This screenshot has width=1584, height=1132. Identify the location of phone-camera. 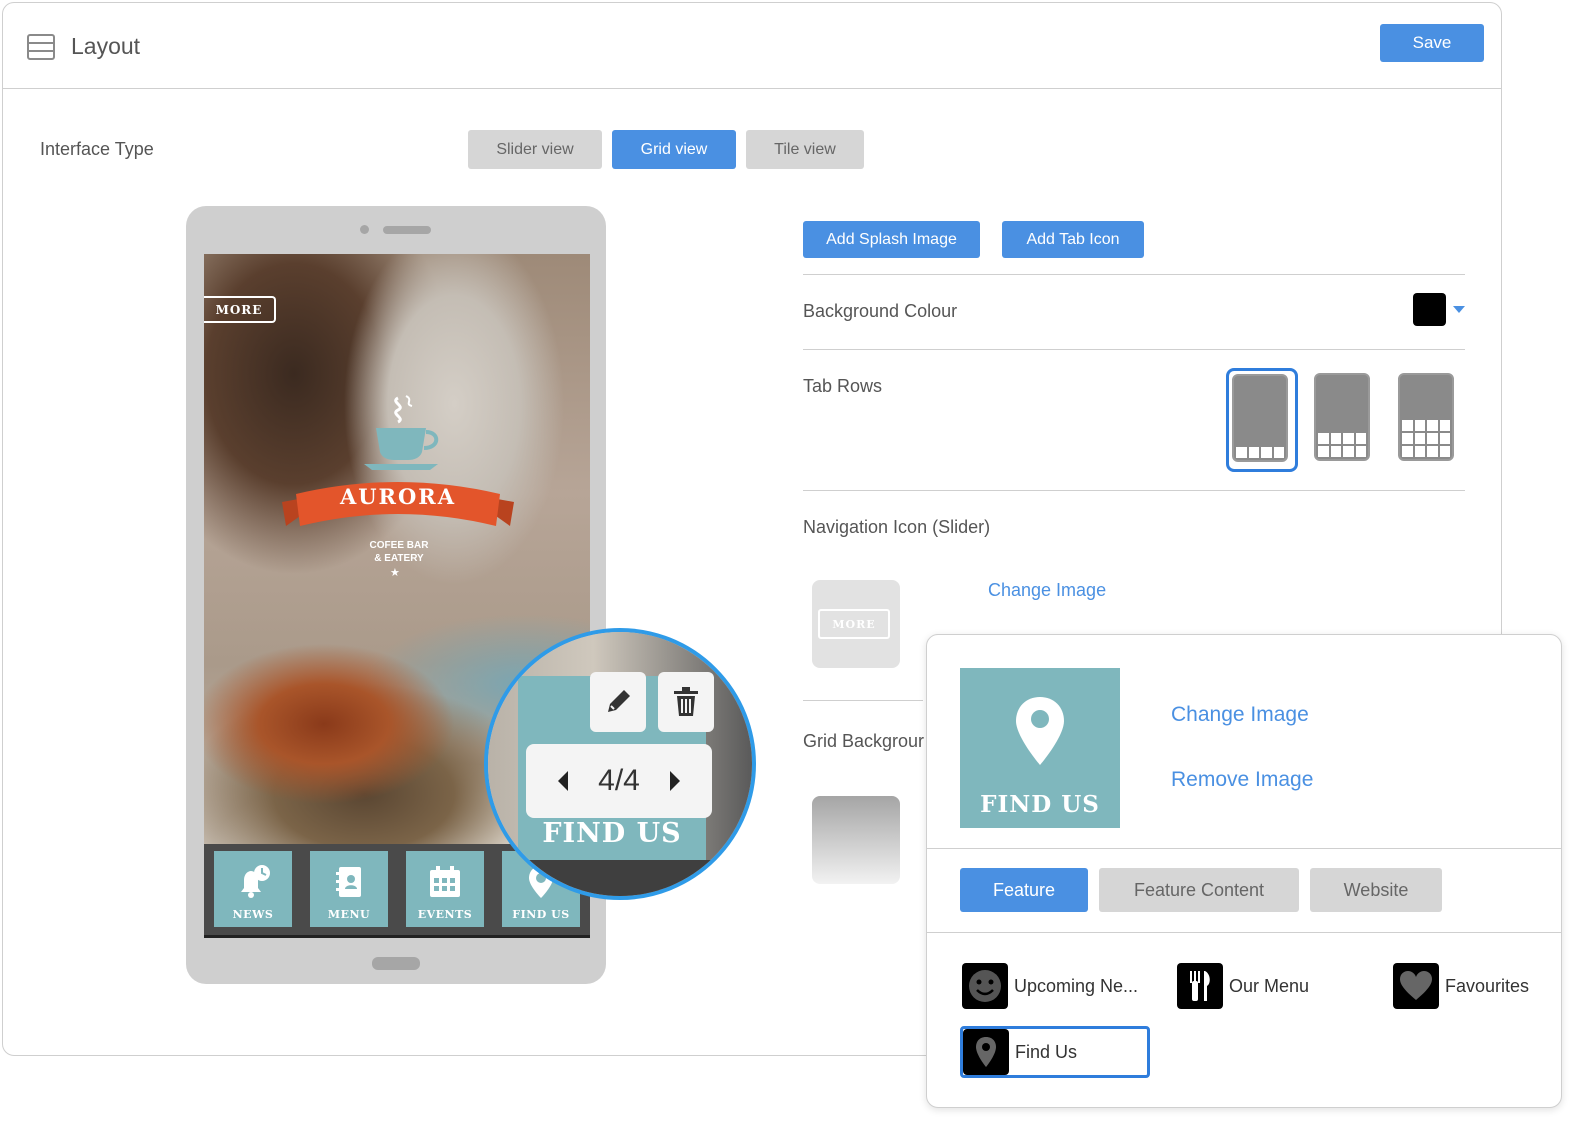
(364, 229).